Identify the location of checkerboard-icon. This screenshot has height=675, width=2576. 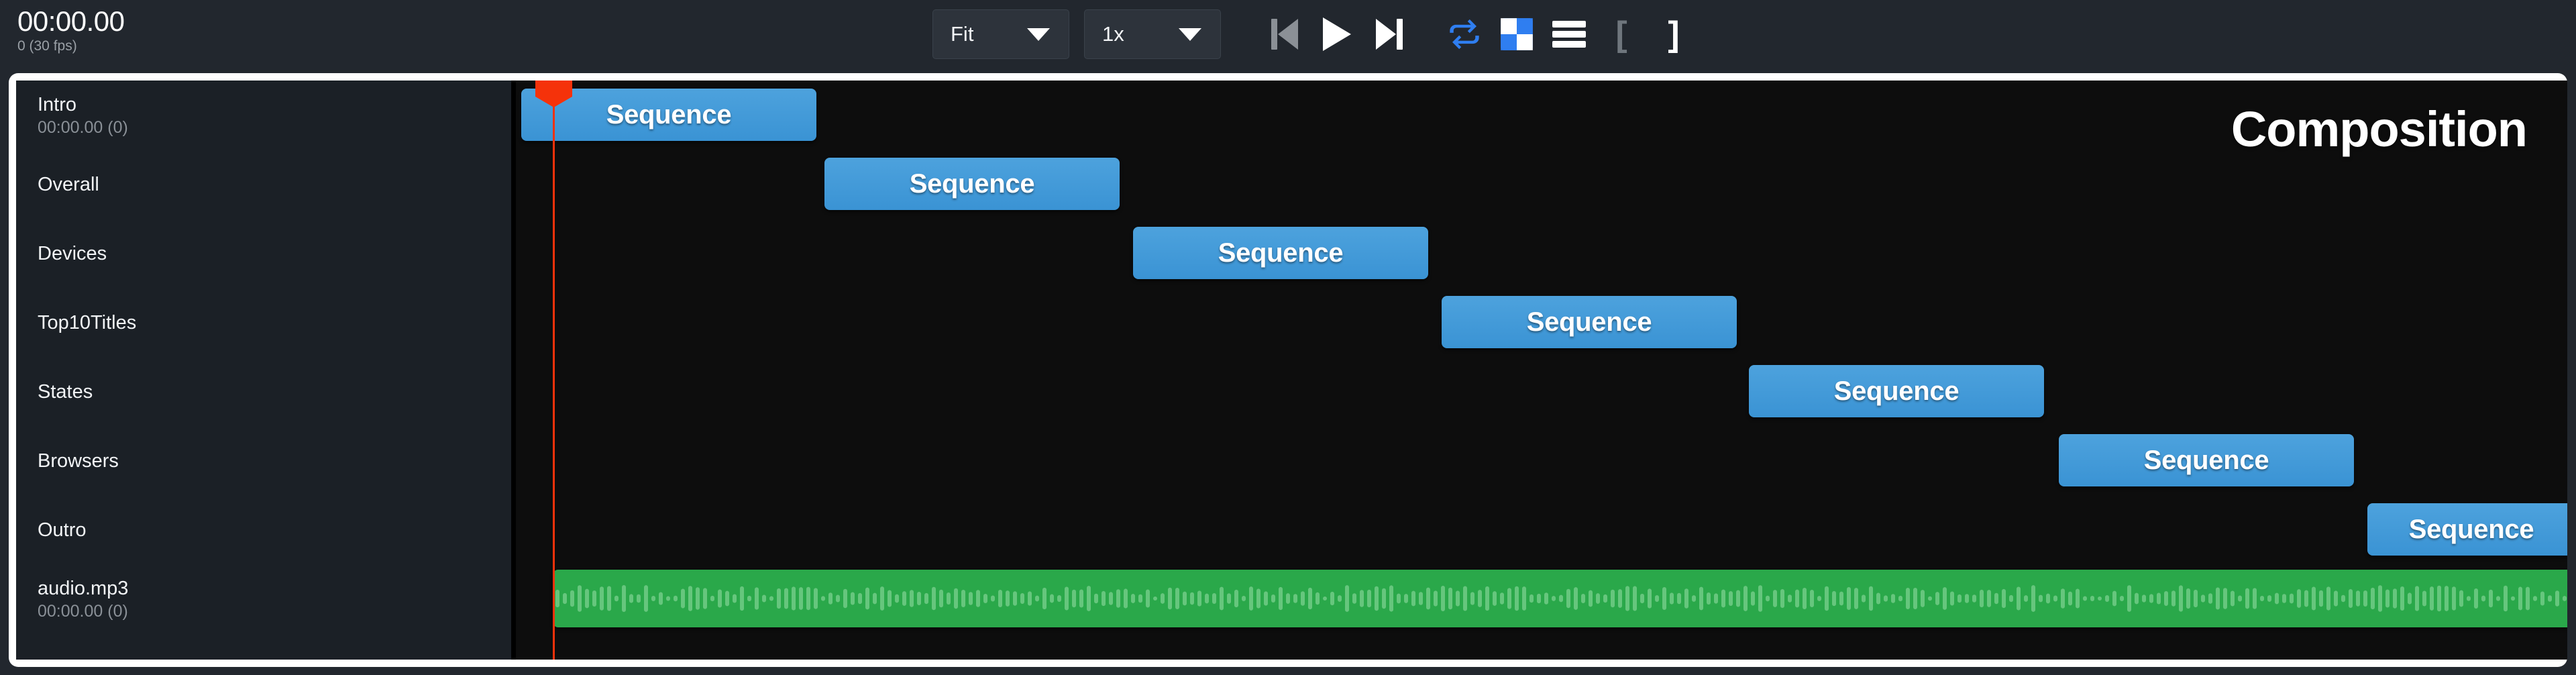
(1517, 34).